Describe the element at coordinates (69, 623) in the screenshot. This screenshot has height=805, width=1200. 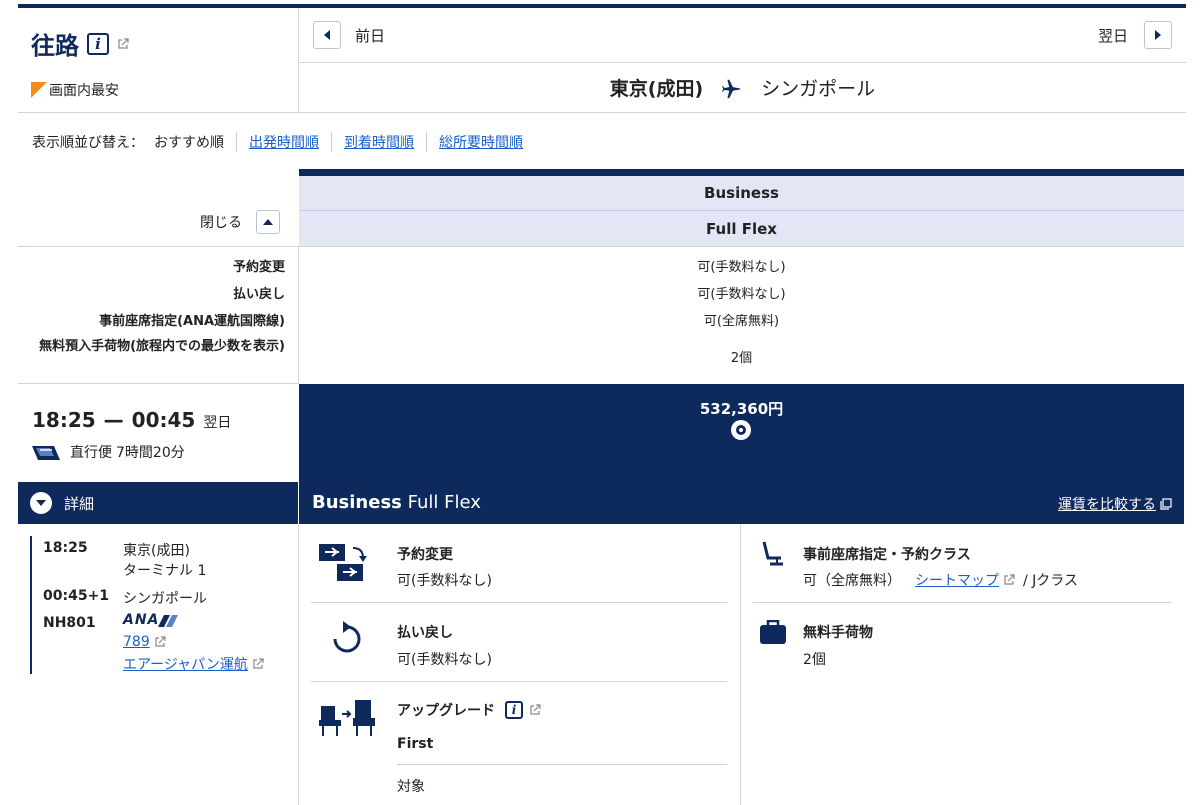
I see `detail-flight-number: NH801` at that location.